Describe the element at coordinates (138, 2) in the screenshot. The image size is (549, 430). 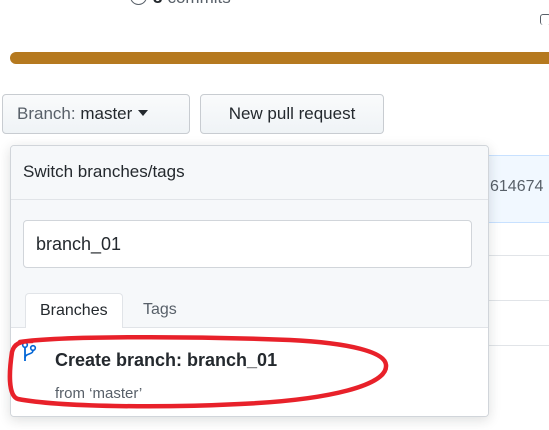
I see `history-icon` at that location.